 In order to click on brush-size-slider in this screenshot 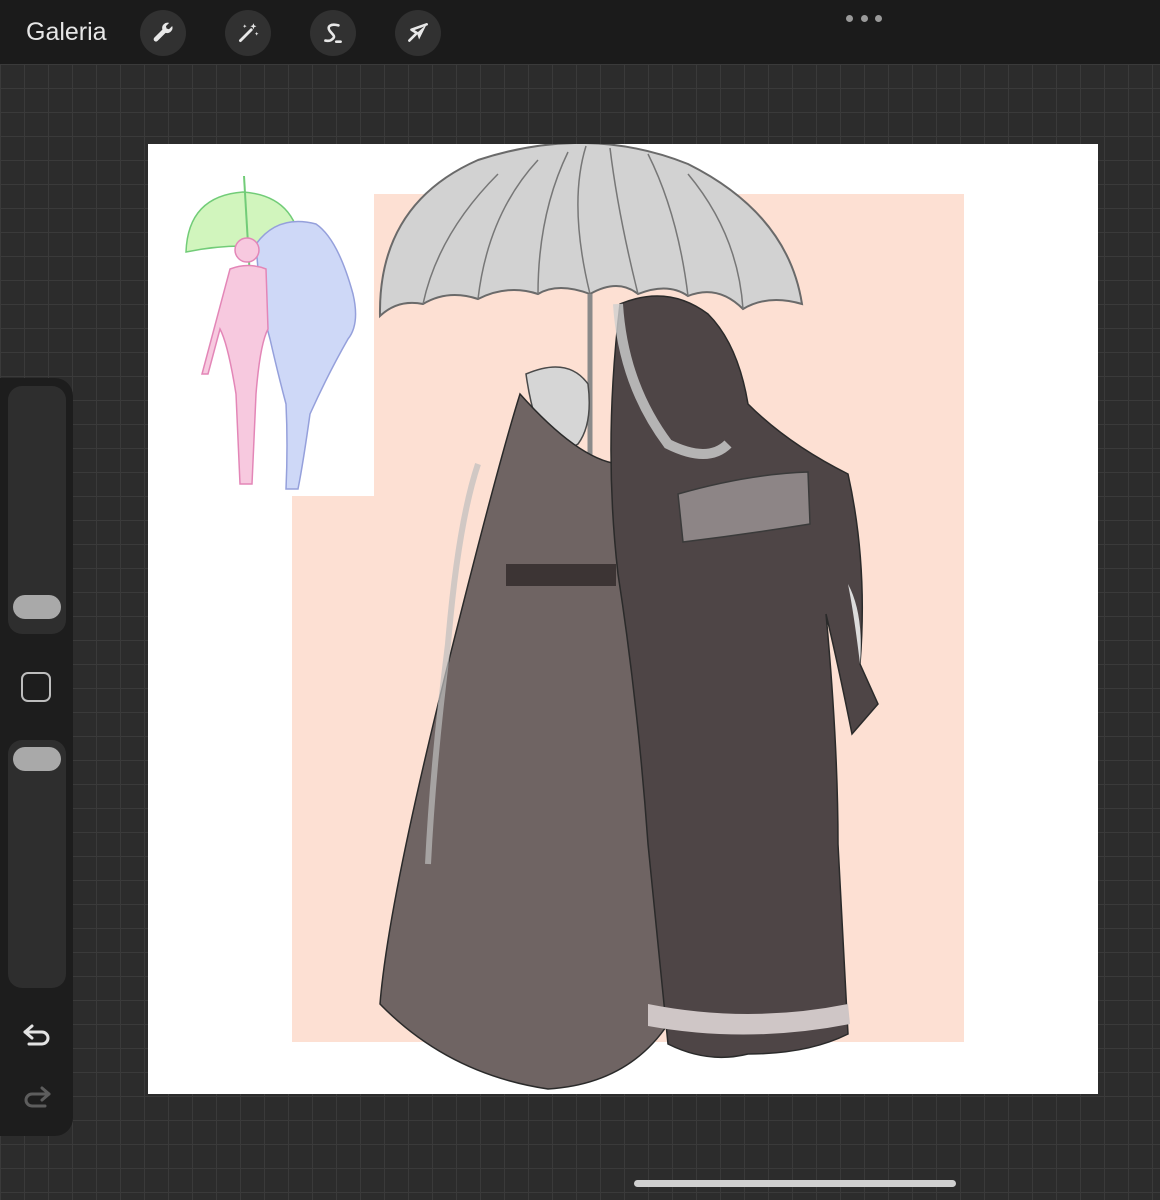, I will do `click(37, 510)`.